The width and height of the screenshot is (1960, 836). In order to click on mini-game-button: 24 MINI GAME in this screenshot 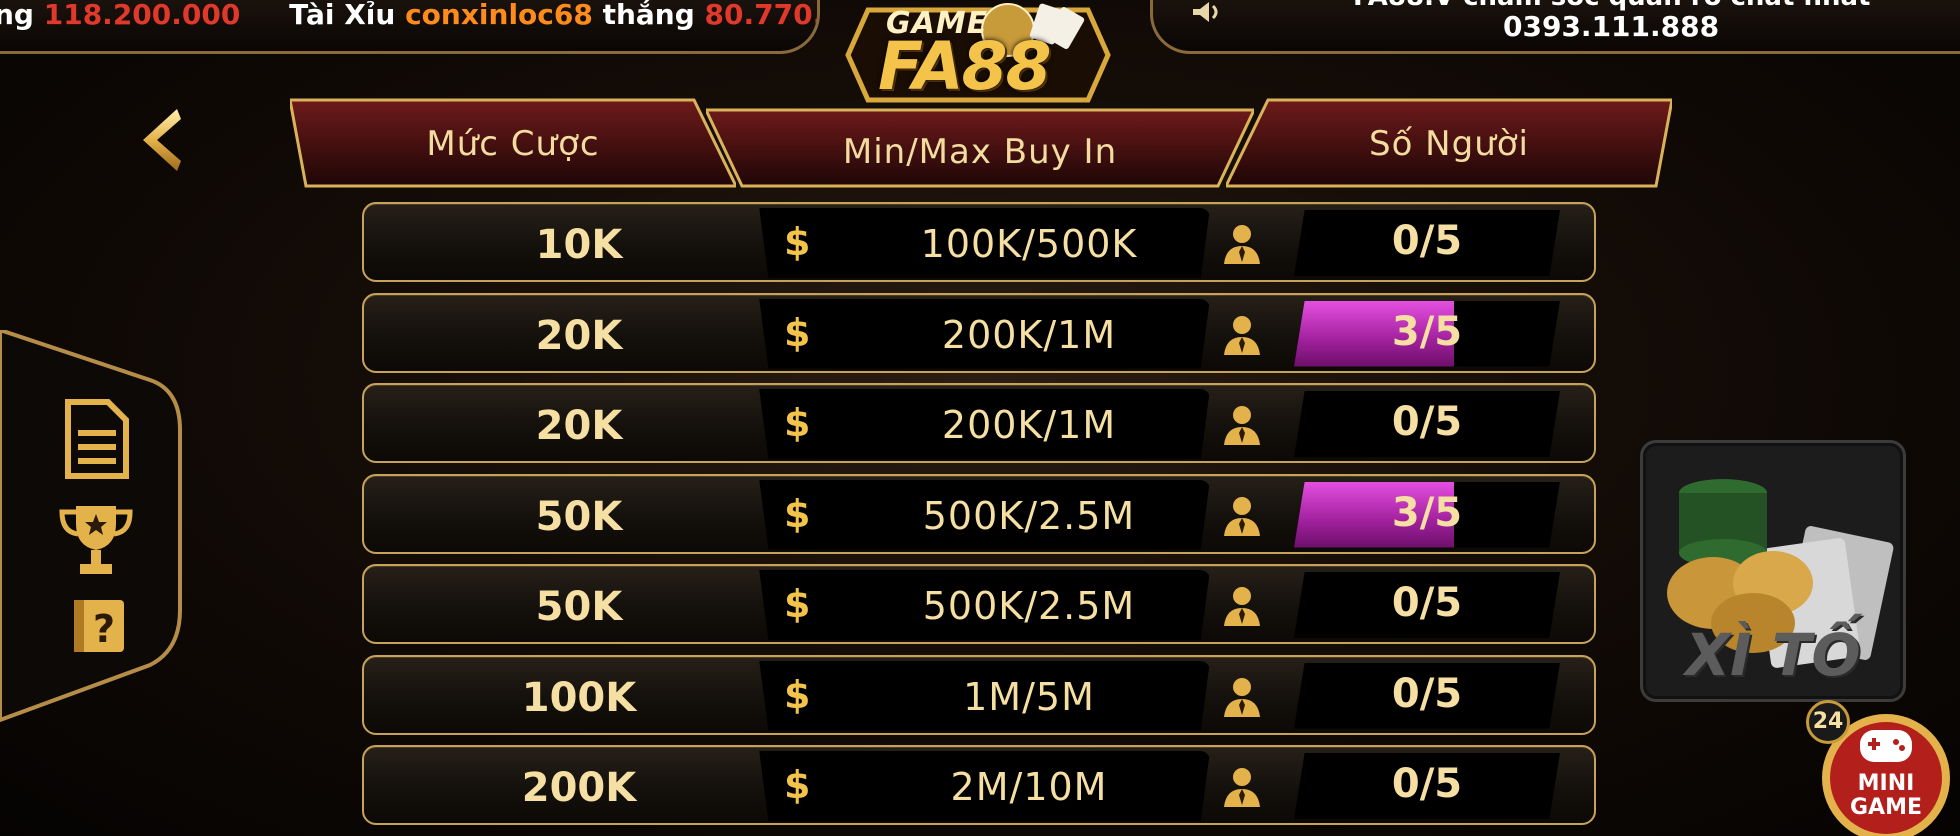, I will do `click(1875, 768)`.